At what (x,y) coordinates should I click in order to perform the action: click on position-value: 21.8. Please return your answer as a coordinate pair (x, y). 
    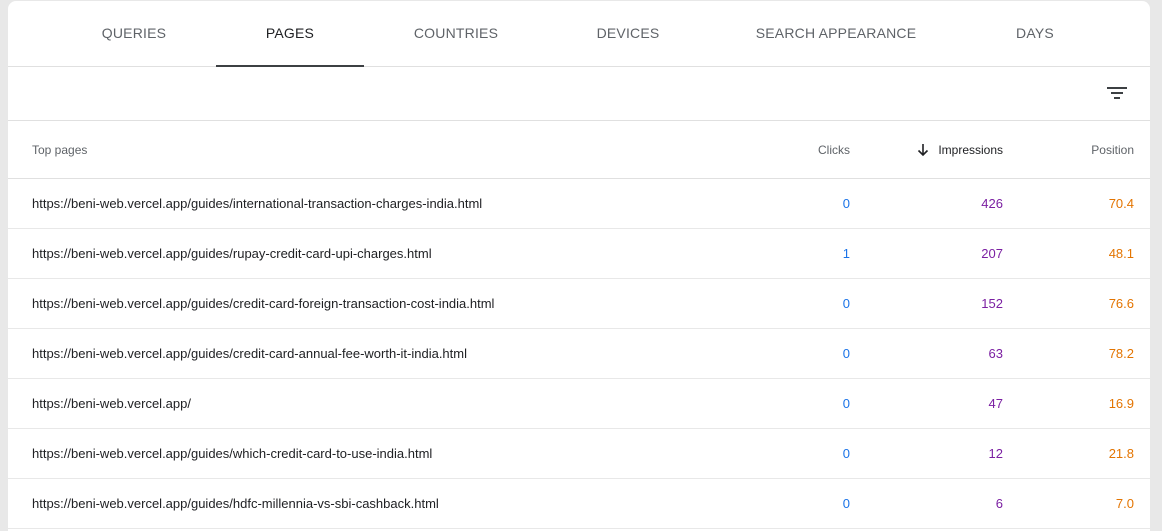
    Looking at the image, I should click on (1121, 453).